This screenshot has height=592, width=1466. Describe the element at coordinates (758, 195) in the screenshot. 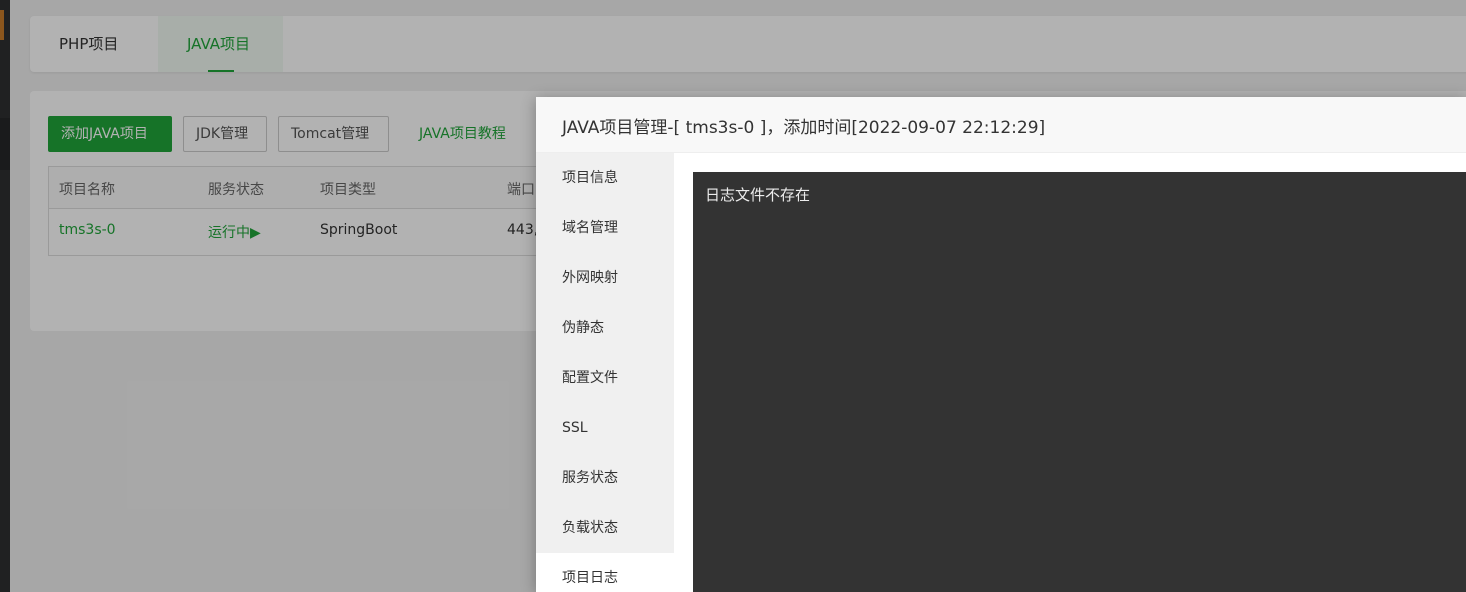

I see `log-text: 日志文件不存在` at that location.